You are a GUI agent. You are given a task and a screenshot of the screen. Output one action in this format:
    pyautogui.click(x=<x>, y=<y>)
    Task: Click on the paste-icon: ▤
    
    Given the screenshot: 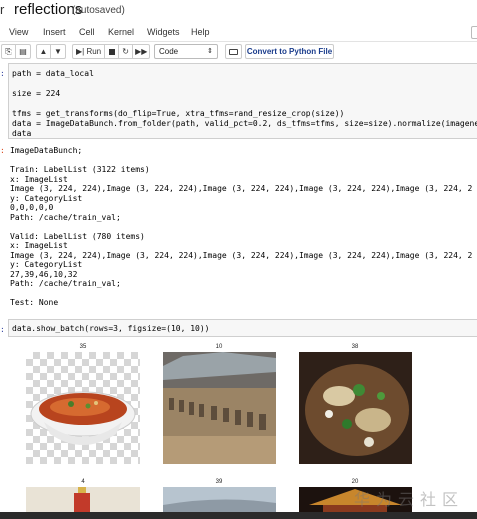 What is the action you would take?
    pyautogui.click(x=23, y=51)
    